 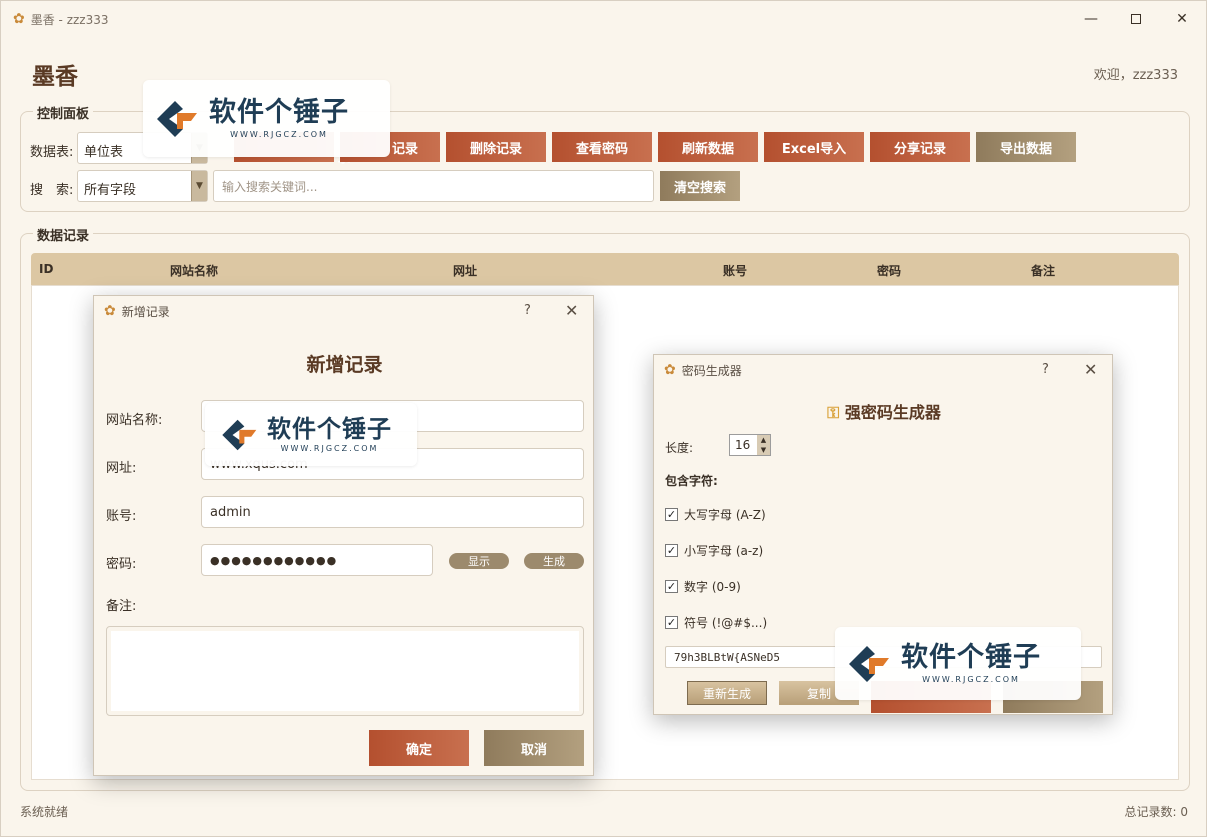 I want to click on digits-label: 数字 (0-9), so click(x=712, y=587).